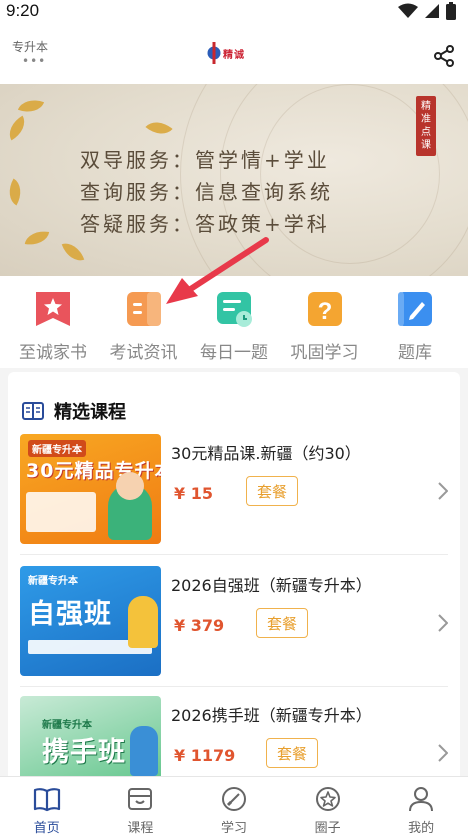 The width and height of the screenshot is (468, 837). I want to click on exam-news-icon, so click(143, 309).